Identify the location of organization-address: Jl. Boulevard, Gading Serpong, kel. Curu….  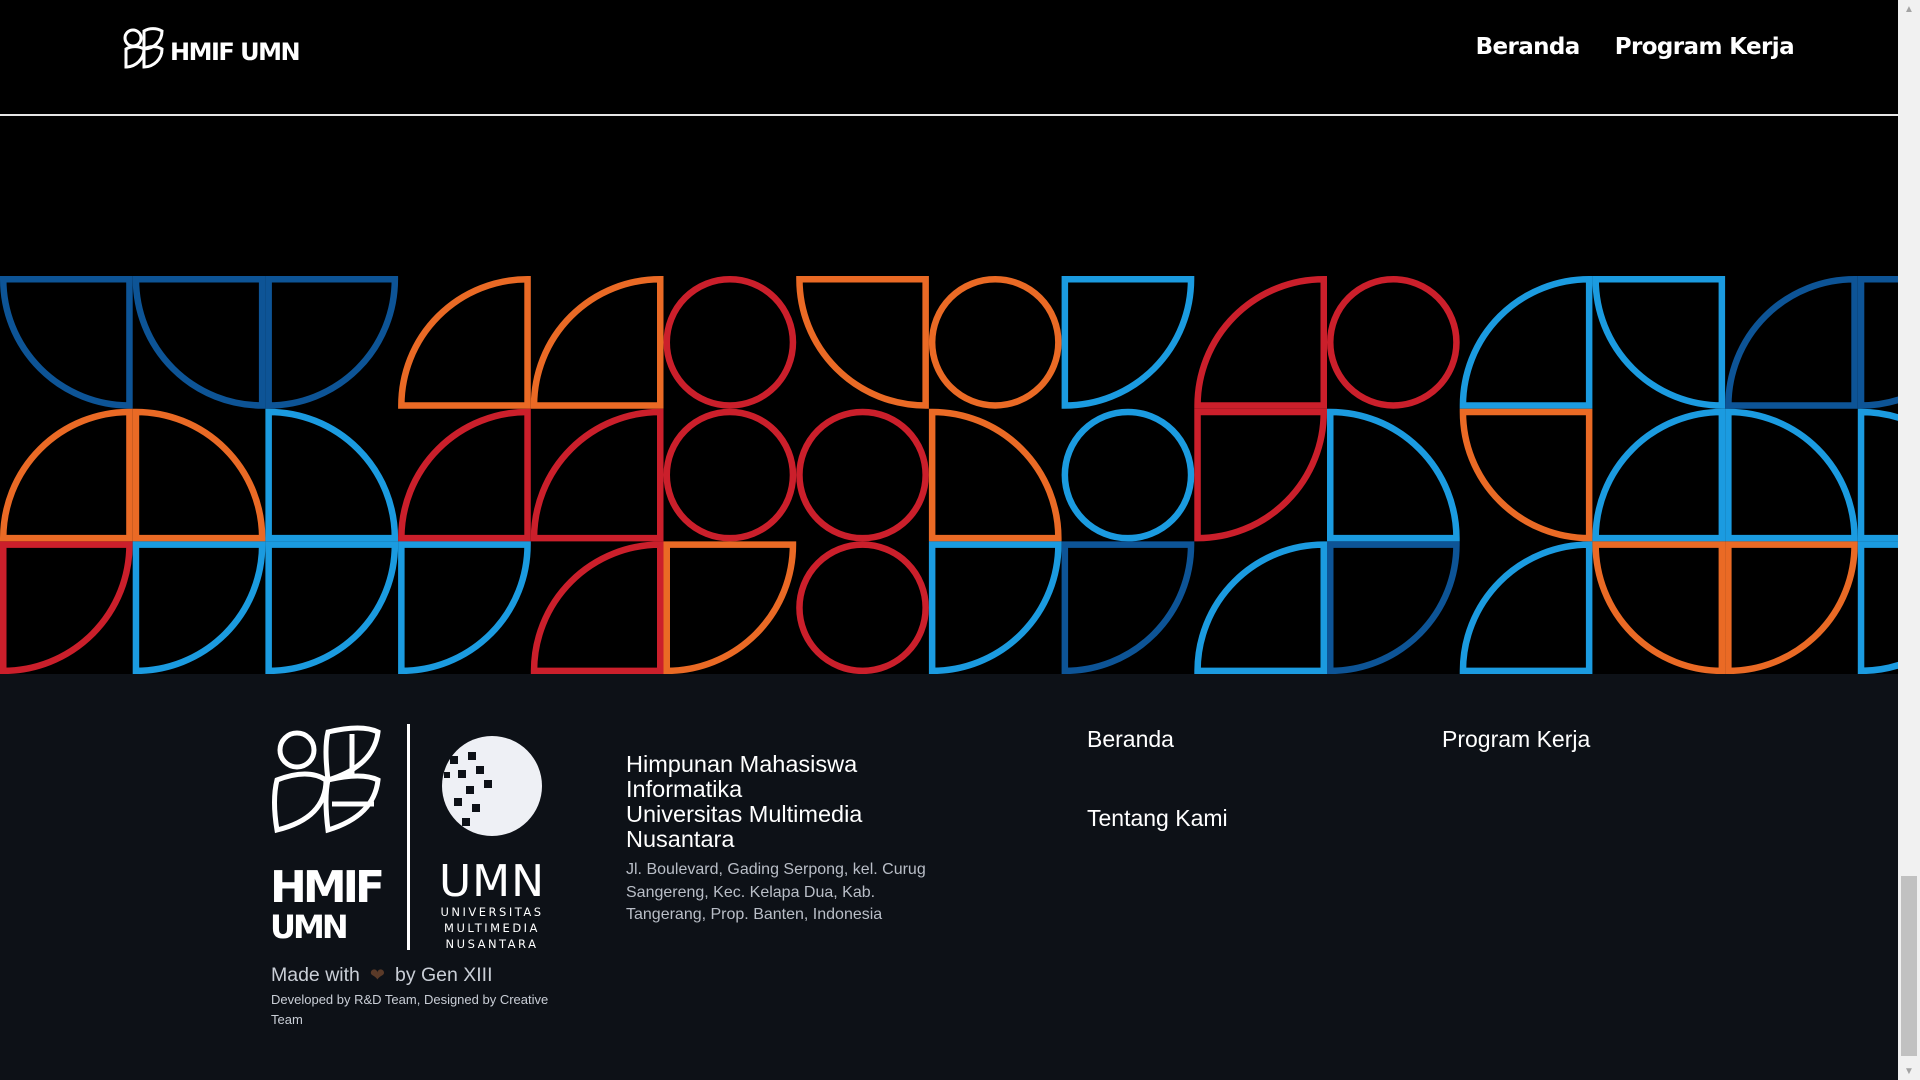
(776, 892).